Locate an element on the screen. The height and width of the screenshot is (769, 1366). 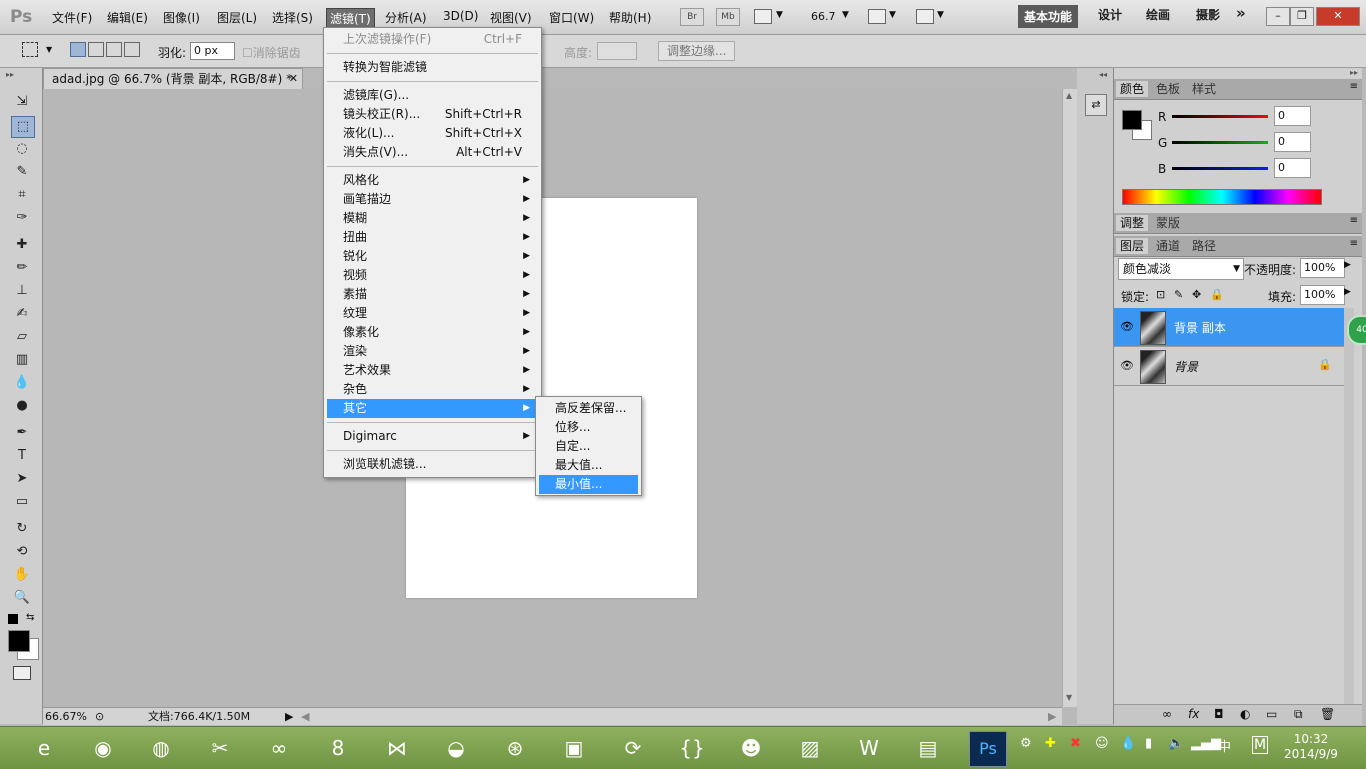
clone-stamp-tool-icon: ⊥ is located at coordinates (22, 291).